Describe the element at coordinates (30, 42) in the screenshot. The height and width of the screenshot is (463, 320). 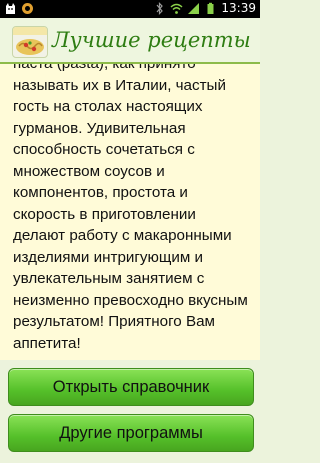
I see `pasta-logo-icon` at that location.